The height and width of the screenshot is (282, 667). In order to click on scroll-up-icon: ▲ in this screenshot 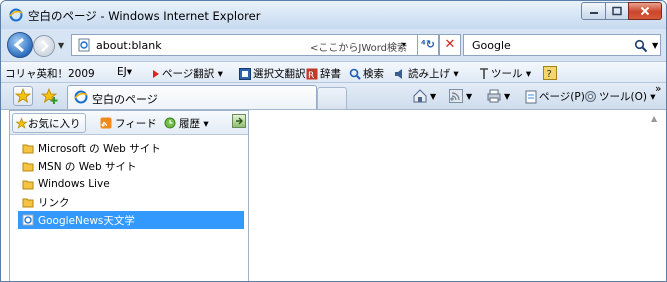, I will do `click(654, 118)`.